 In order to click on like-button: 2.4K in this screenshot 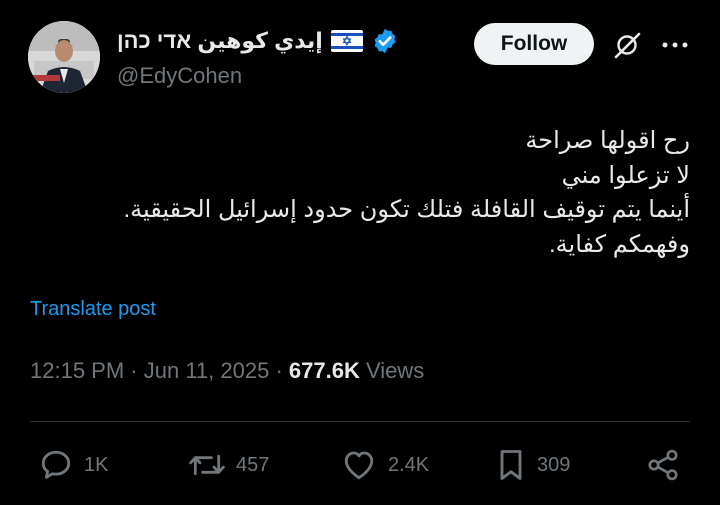, I will do `click(384, 465)`.